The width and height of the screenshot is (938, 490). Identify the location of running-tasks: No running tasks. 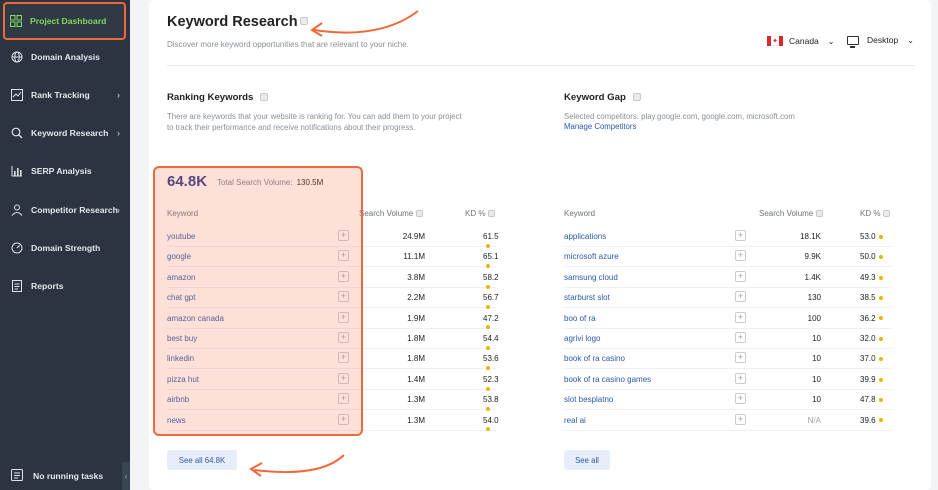
(65, 476).